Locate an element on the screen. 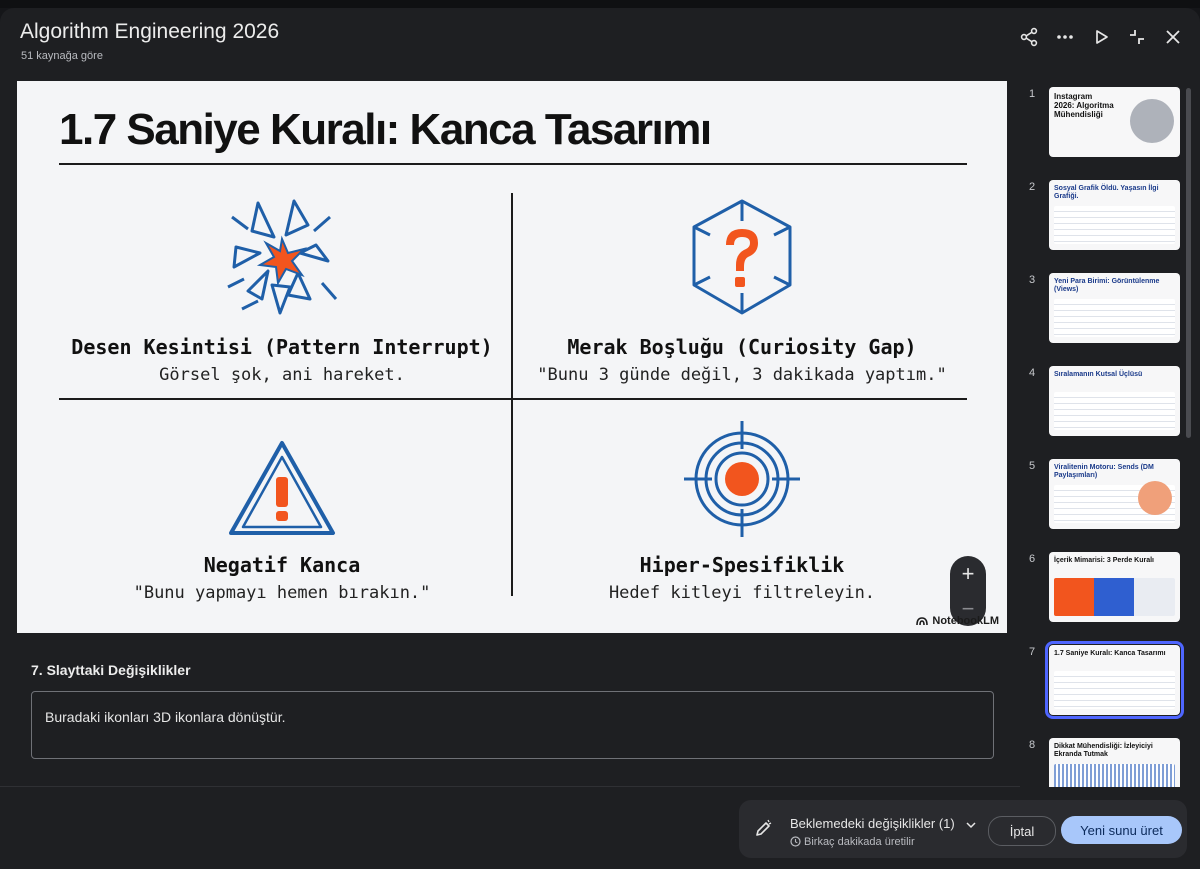  thumbnail-number: 1 is located at coordinates (1032, 94).